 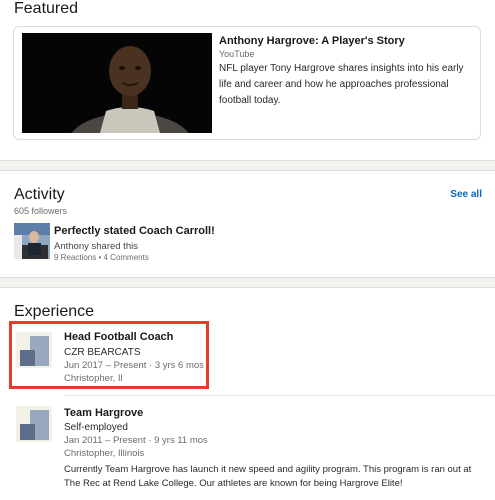 I want to click on experience-divider, so click(x=279, y=395).